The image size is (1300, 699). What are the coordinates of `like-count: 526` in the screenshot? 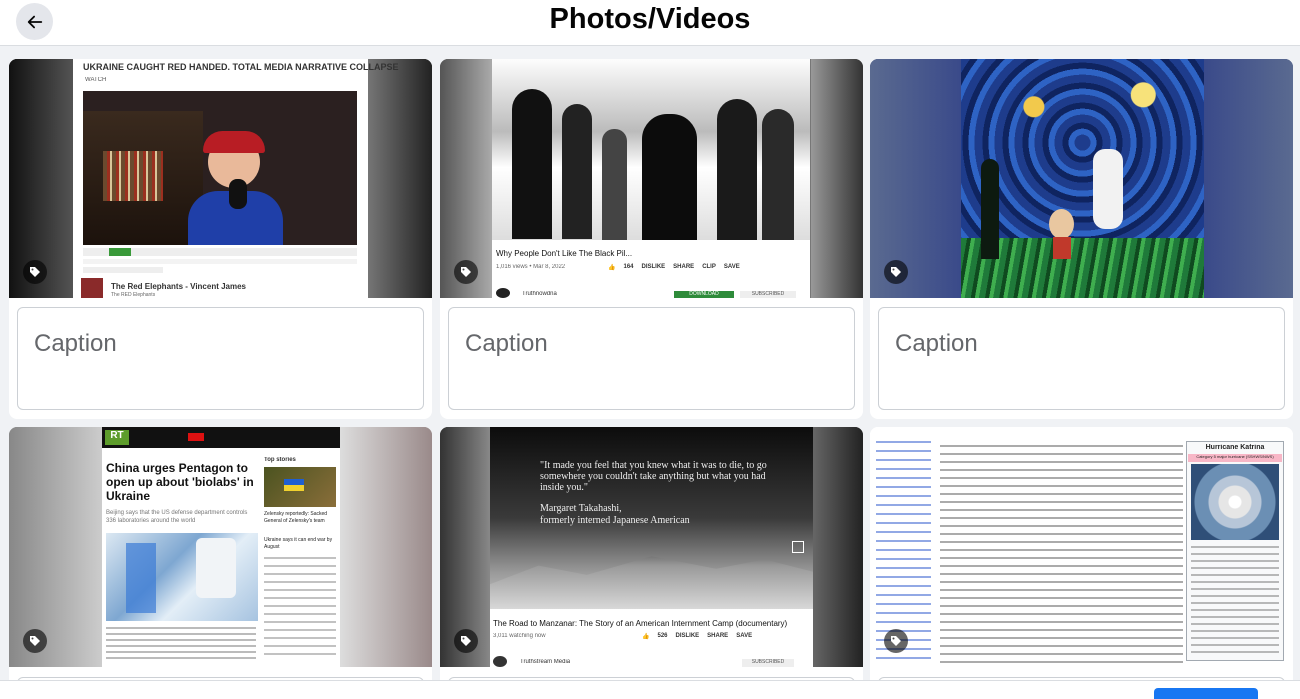 It's located at (662, 636).